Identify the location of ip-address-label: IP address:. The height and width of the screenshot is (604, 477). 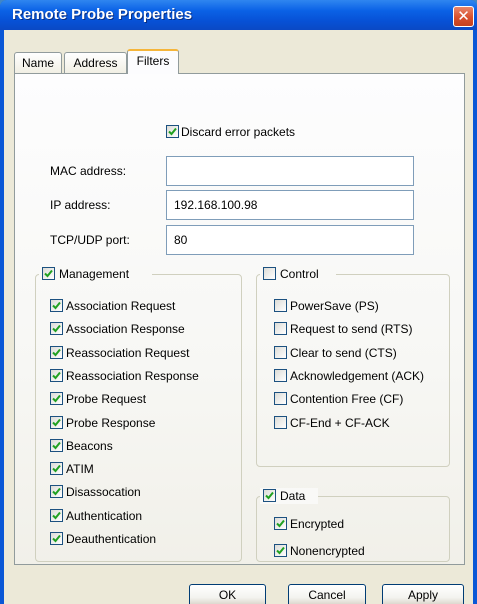
(80, 205).